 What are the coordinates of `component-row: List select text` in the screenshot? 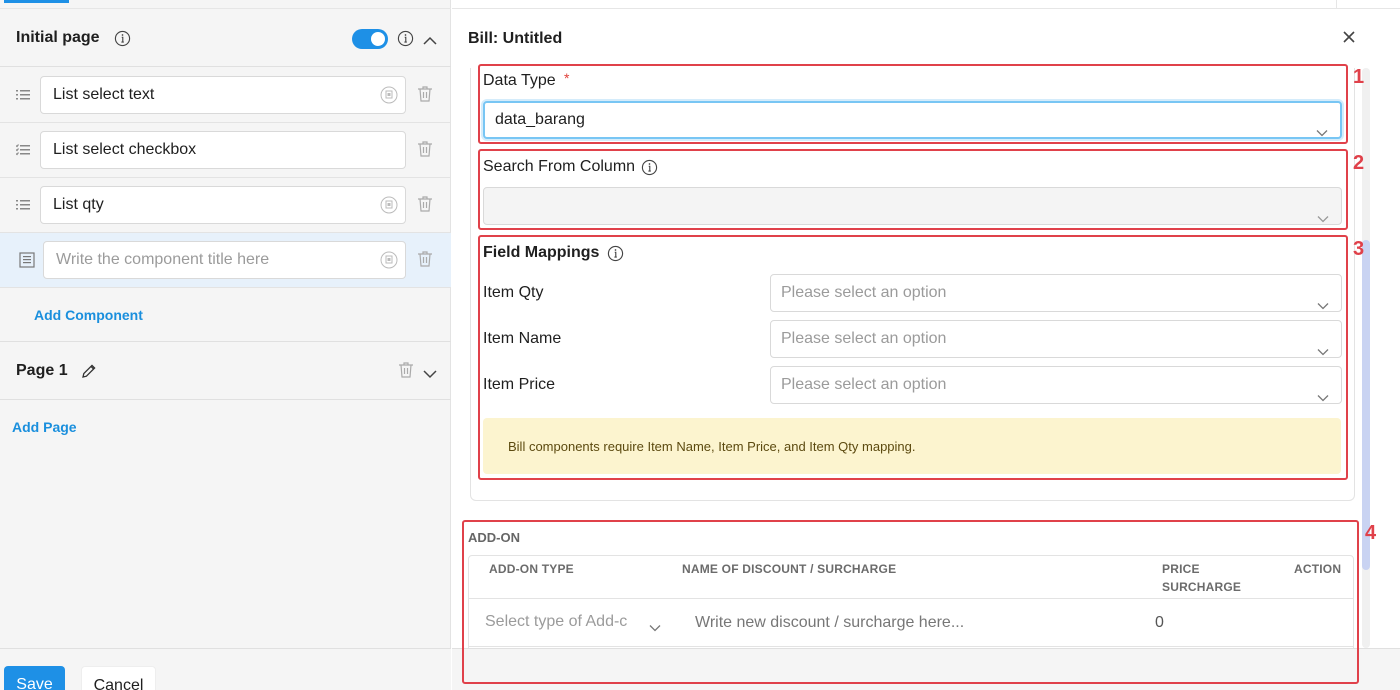 It's located at (225, 95).